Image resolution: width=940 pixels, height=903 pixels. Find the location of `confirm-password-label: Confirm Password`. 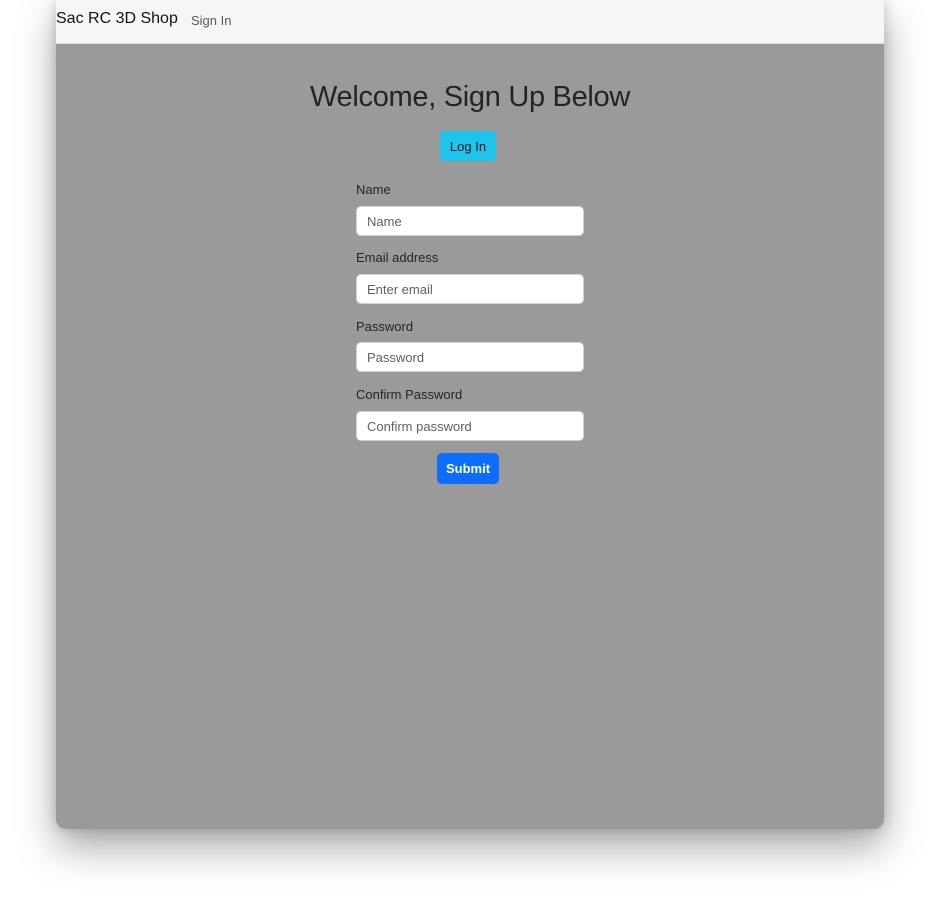

confirm-password-label: Confirm Password is located at coordinates (409, 394).